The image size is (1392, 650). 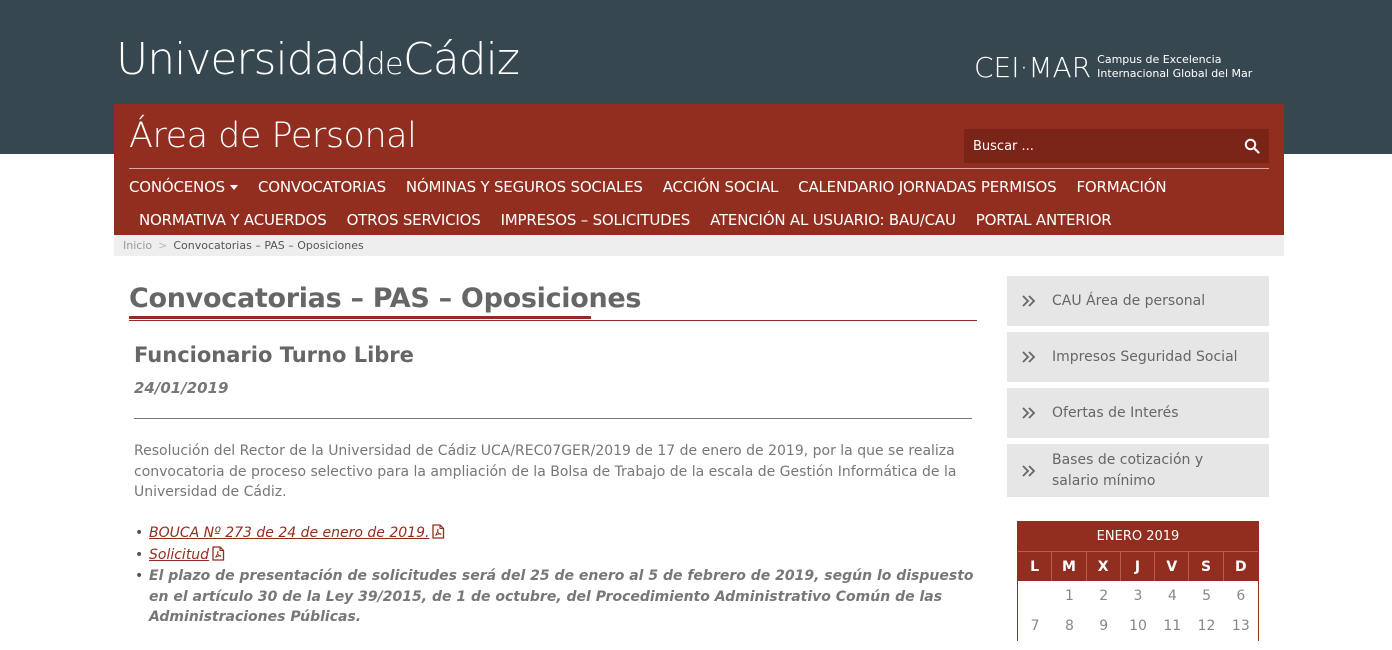 What do you see at coordinates (927, 187) in the screenshot?
I see `nav-item-calendario: CALENDARIO JORNADAS PERMISOS` at bounding box center [927, 187].